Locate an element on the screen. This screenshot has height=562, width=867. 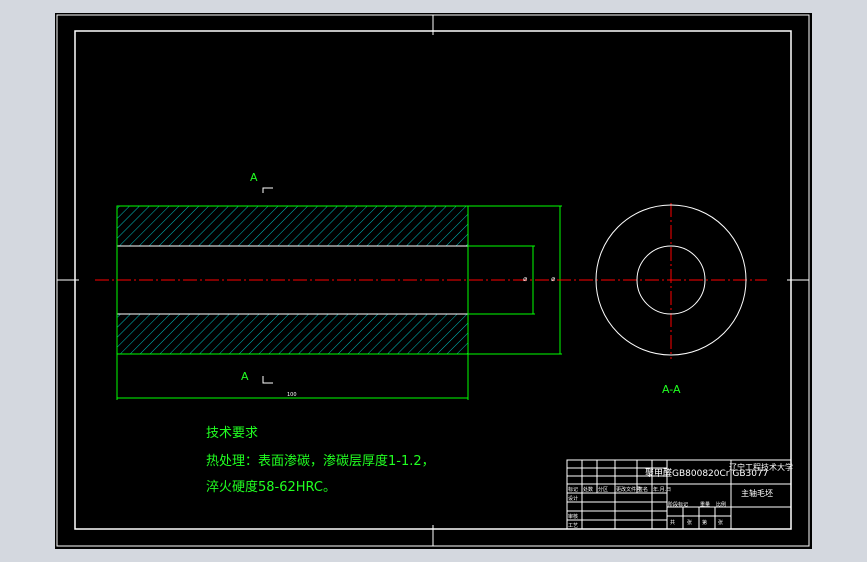
title-school: 辽宁工程技术大学 is located at coordinates (761, 467).